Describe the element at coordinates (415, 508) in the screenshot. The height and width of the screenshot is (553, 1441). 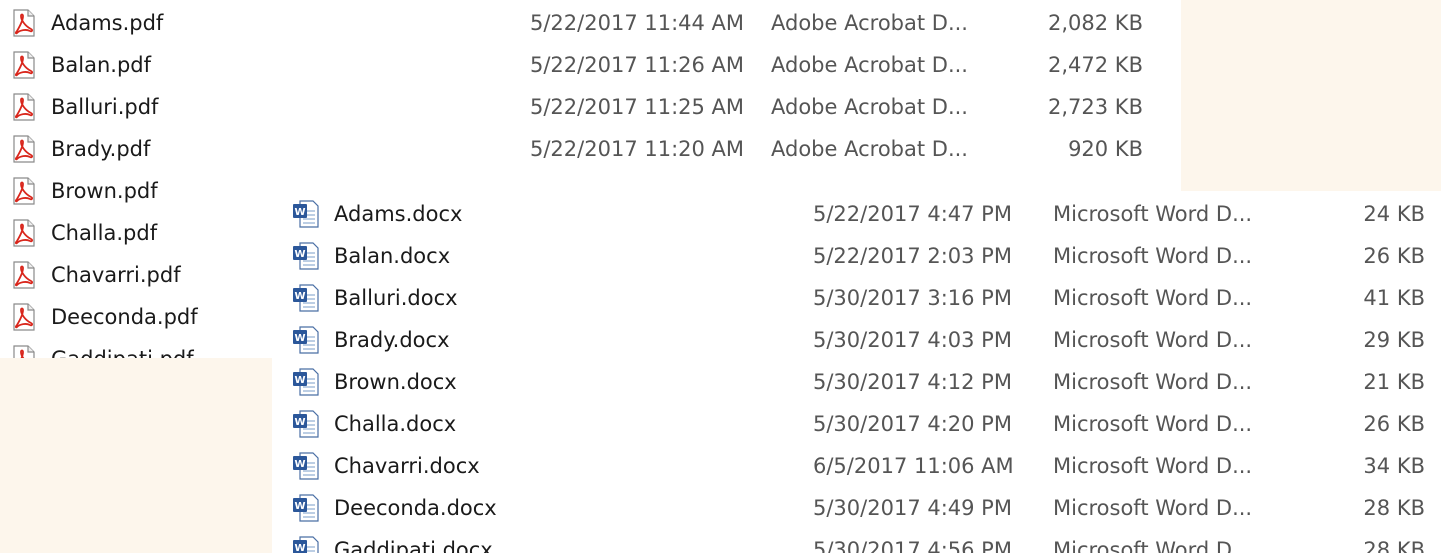
I see `file-name: Deeconda.docx` at that location.